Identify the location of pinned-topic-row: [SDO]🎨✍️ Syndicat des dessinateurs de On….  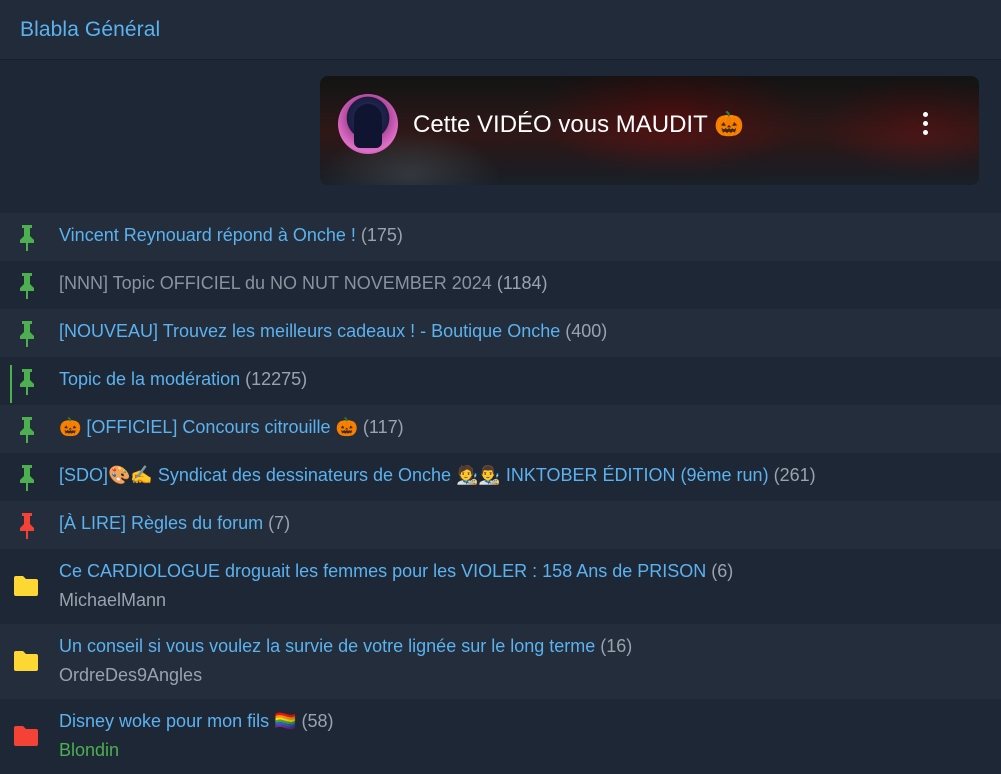
(500, 477).